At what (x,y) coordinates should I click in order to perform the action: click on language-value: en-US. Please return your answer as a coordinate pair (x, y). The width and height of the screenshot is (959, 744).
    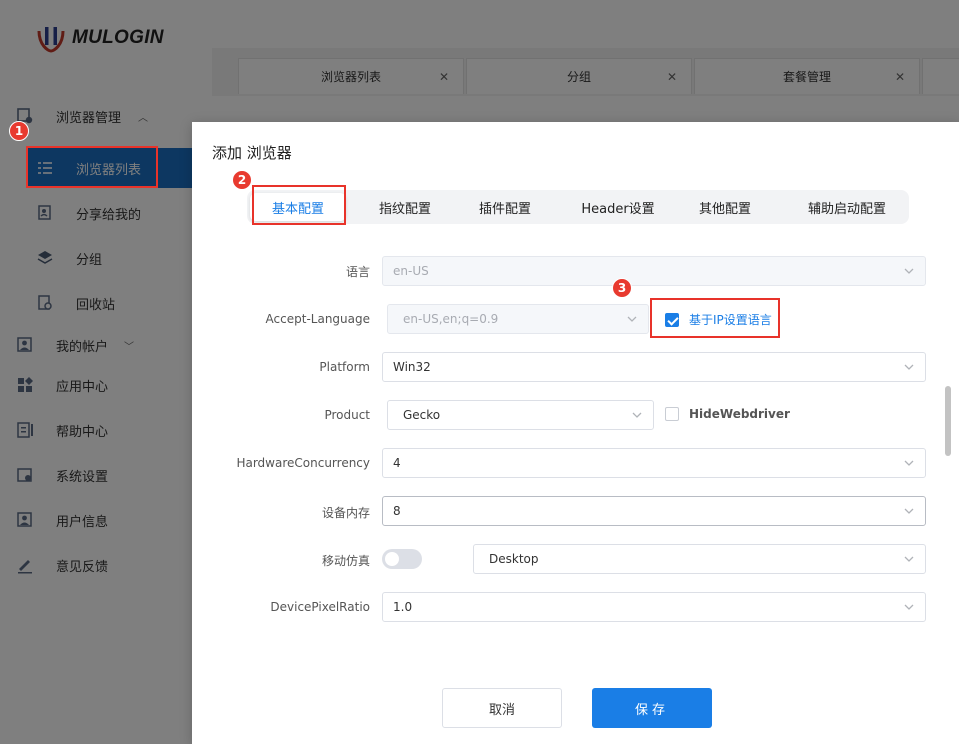
    Looking at the image, I should click on (411, 271).